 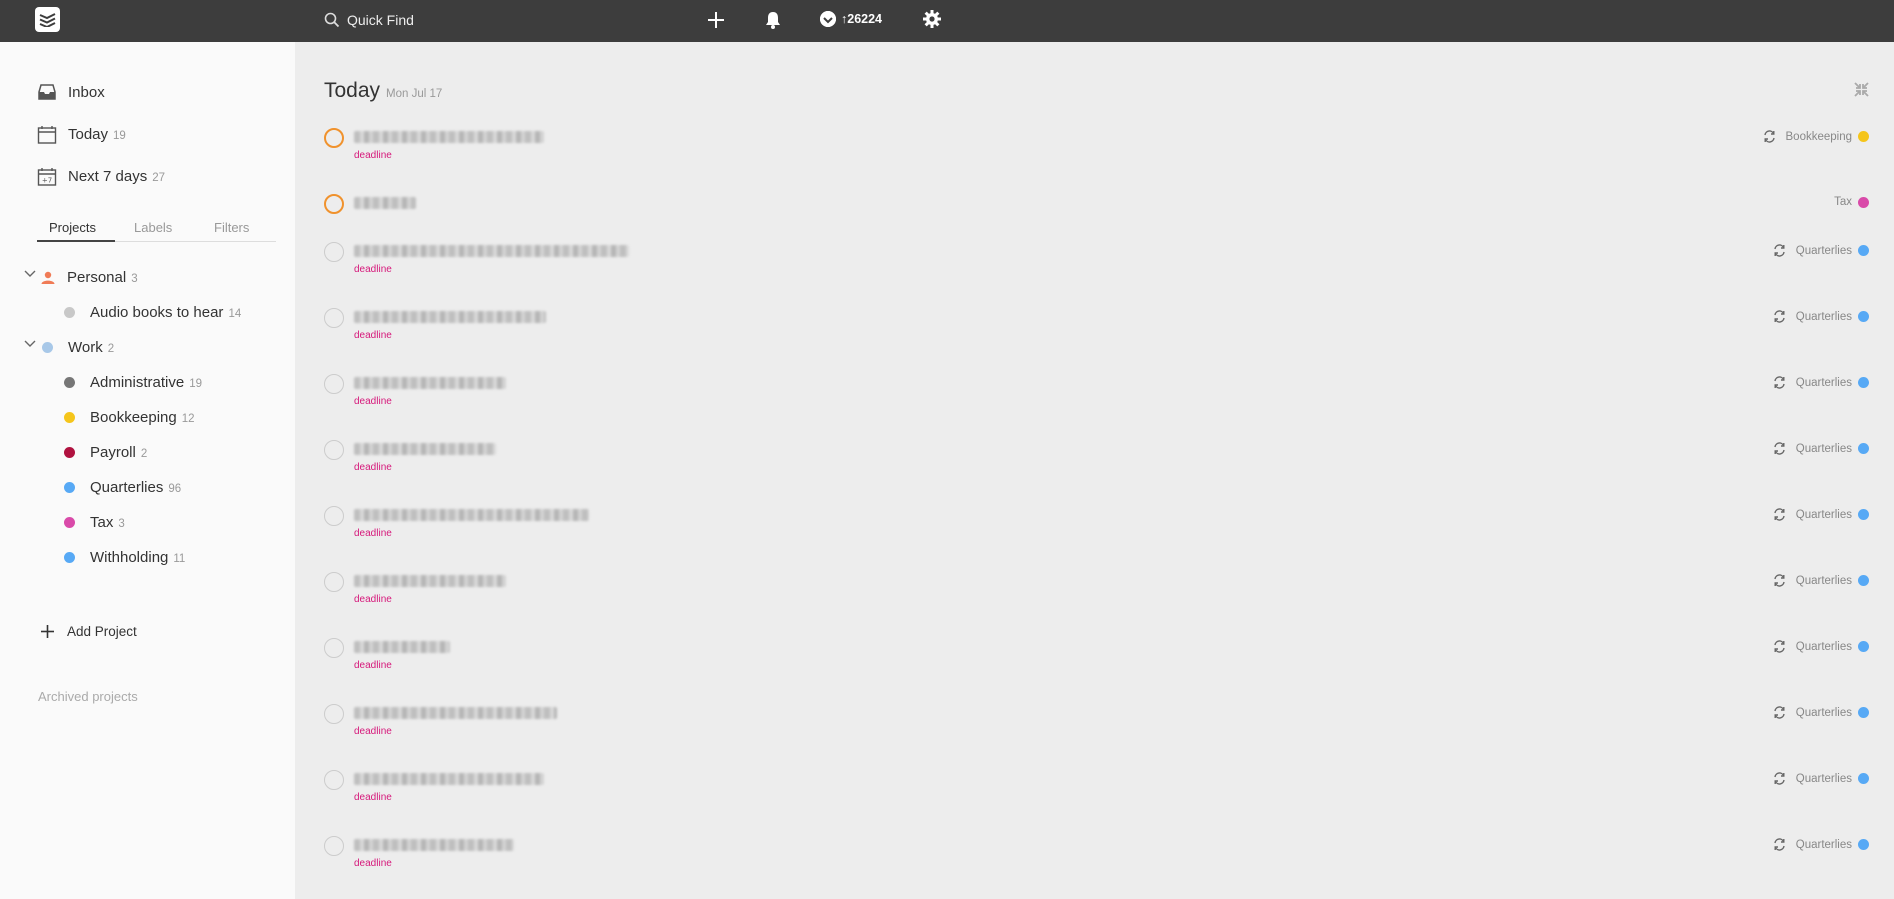 What do you see at coordinates (47, 176) in the screenshot?
I see `calendar-week-icon: +7` at bounding box center [47, 176].